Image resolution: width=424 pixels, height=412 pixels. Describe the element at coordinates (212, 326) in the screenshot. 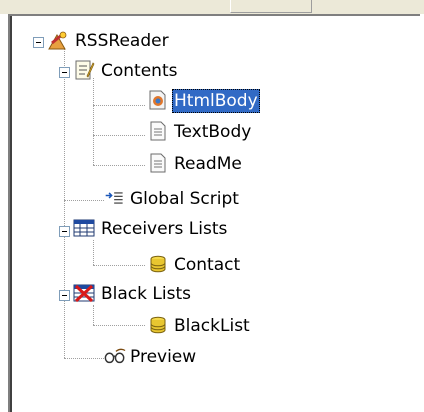

I see `tree-item-blacklist: BlackList` at that location.